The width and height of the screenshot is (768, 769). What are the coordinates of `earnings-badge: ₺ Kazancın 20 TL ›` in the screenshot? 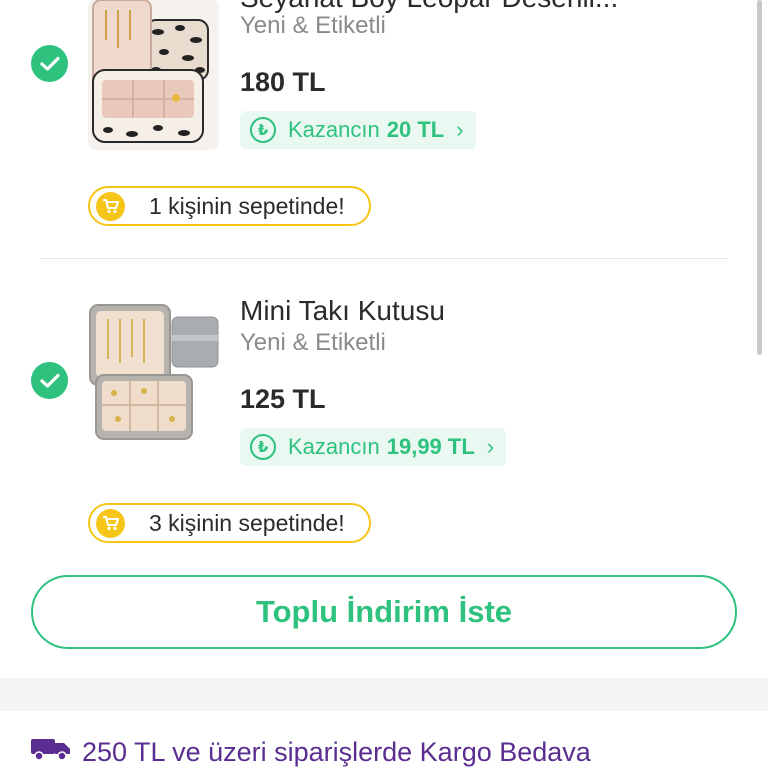 It's located at (358, 130).